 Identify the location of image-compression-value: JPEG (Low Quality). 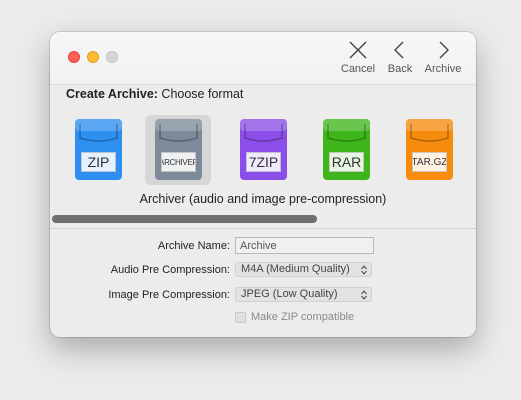
(289, 294).